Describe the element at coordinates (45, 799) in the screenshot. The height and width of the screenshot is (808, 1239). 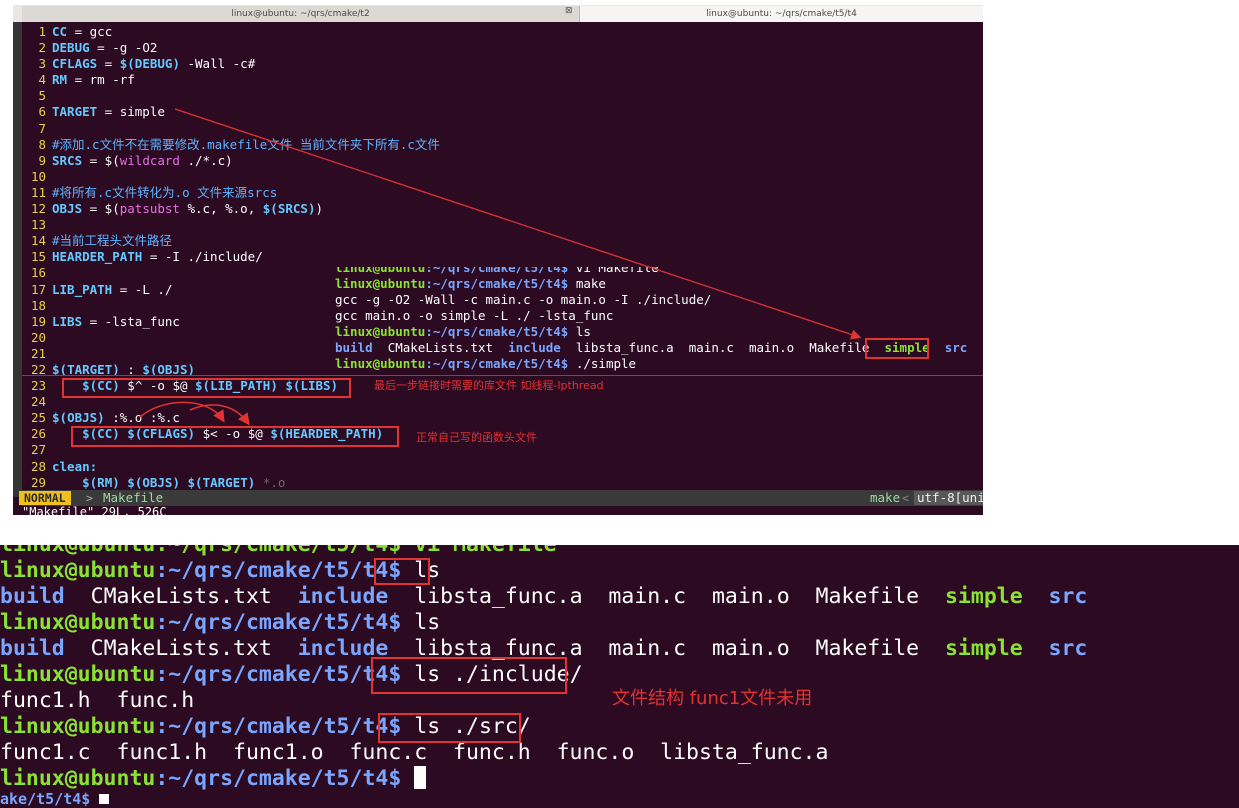
I see `partial-bottom-line: ake/t5/t4$` at that location.